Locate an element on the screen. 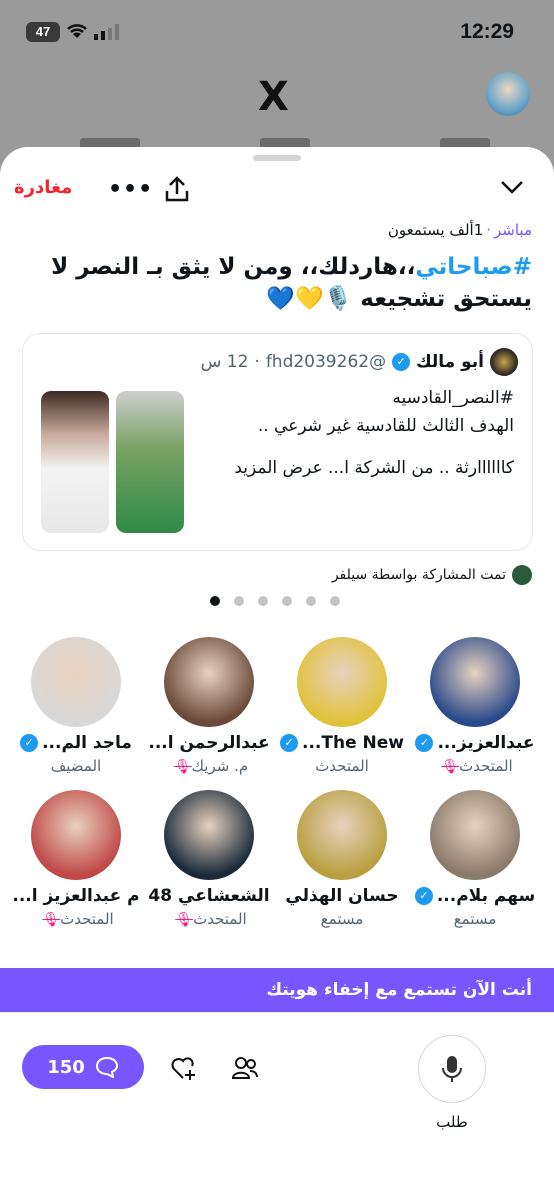  signal-icon is located at coordinates (106, 32).